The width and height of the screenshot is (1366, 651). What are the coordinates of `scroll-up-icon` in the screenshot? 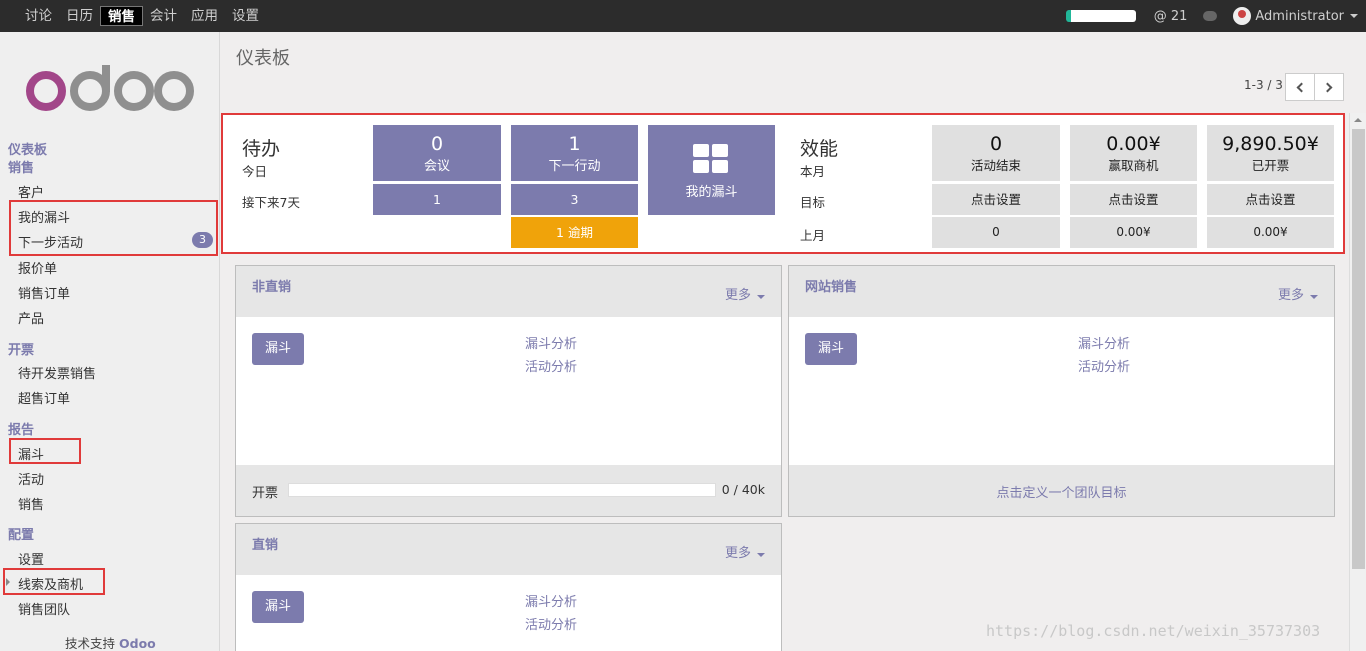 It's located at (1358, 120).